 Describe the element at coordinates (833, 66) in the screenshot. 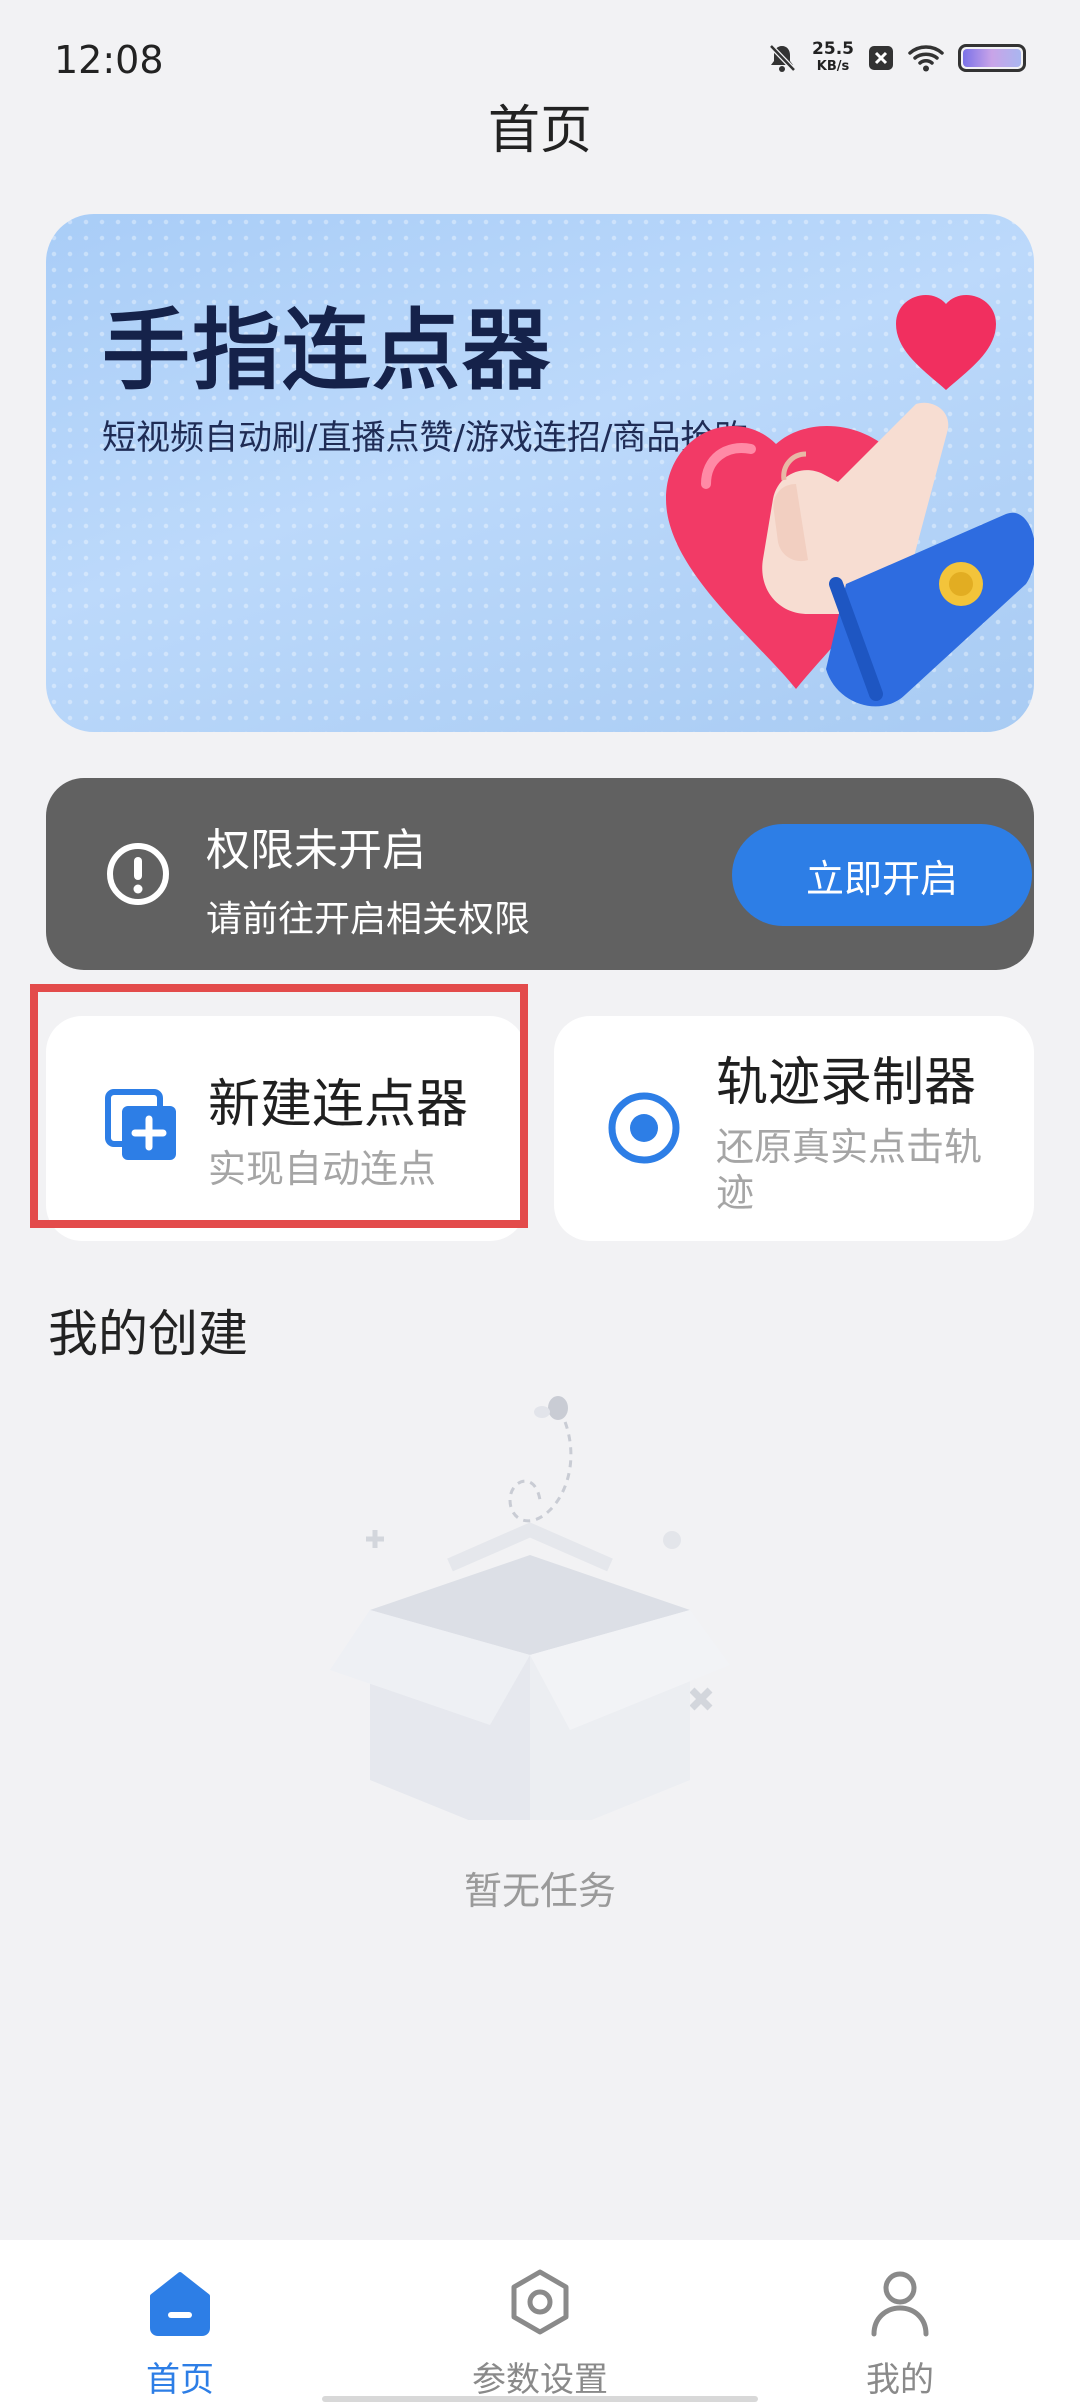

I see `net-speed-unit: KB/s` at that location.